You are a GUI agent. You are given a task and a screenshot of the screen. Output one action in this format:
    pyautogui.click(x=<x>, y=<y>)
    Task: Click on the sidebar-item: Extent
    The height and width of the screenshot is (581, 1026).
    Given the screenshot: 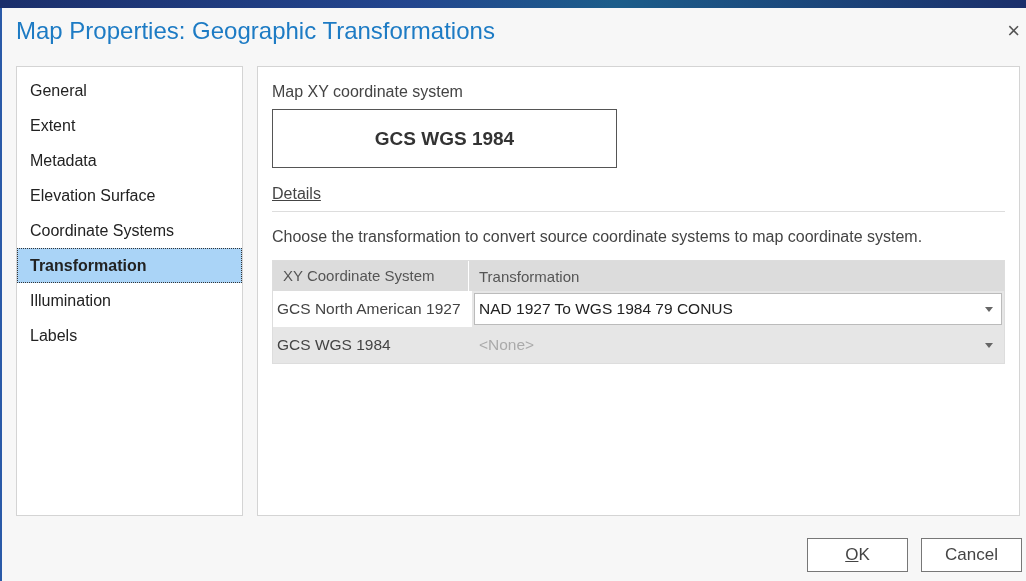 What is the action you would take?
    pyautogui.click(x=129, y=125)
    